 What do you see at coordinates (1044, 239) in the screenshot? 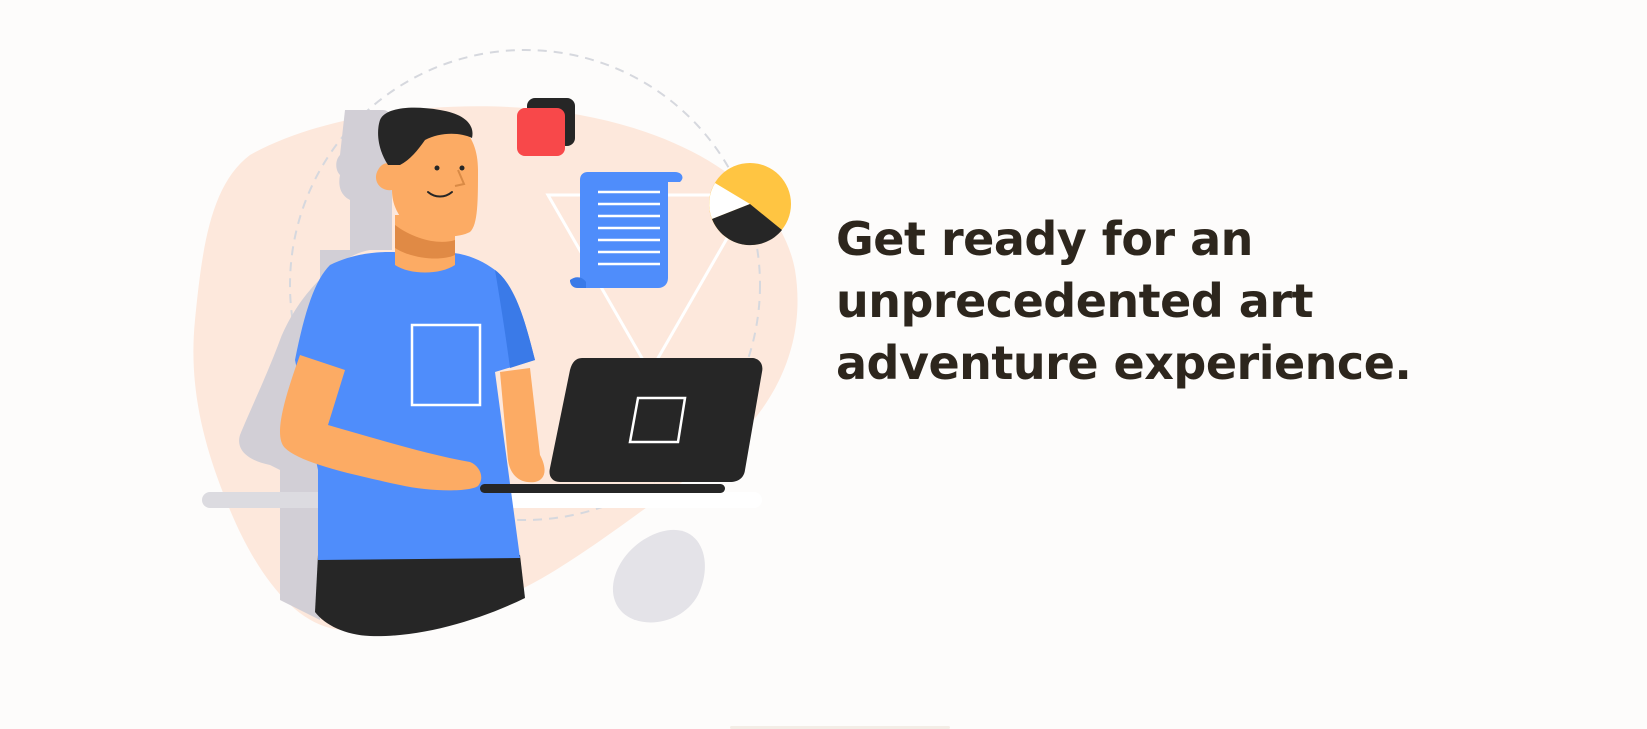
I see `headline-line-1: Get ready for an` at bounding box center [1044, 239].